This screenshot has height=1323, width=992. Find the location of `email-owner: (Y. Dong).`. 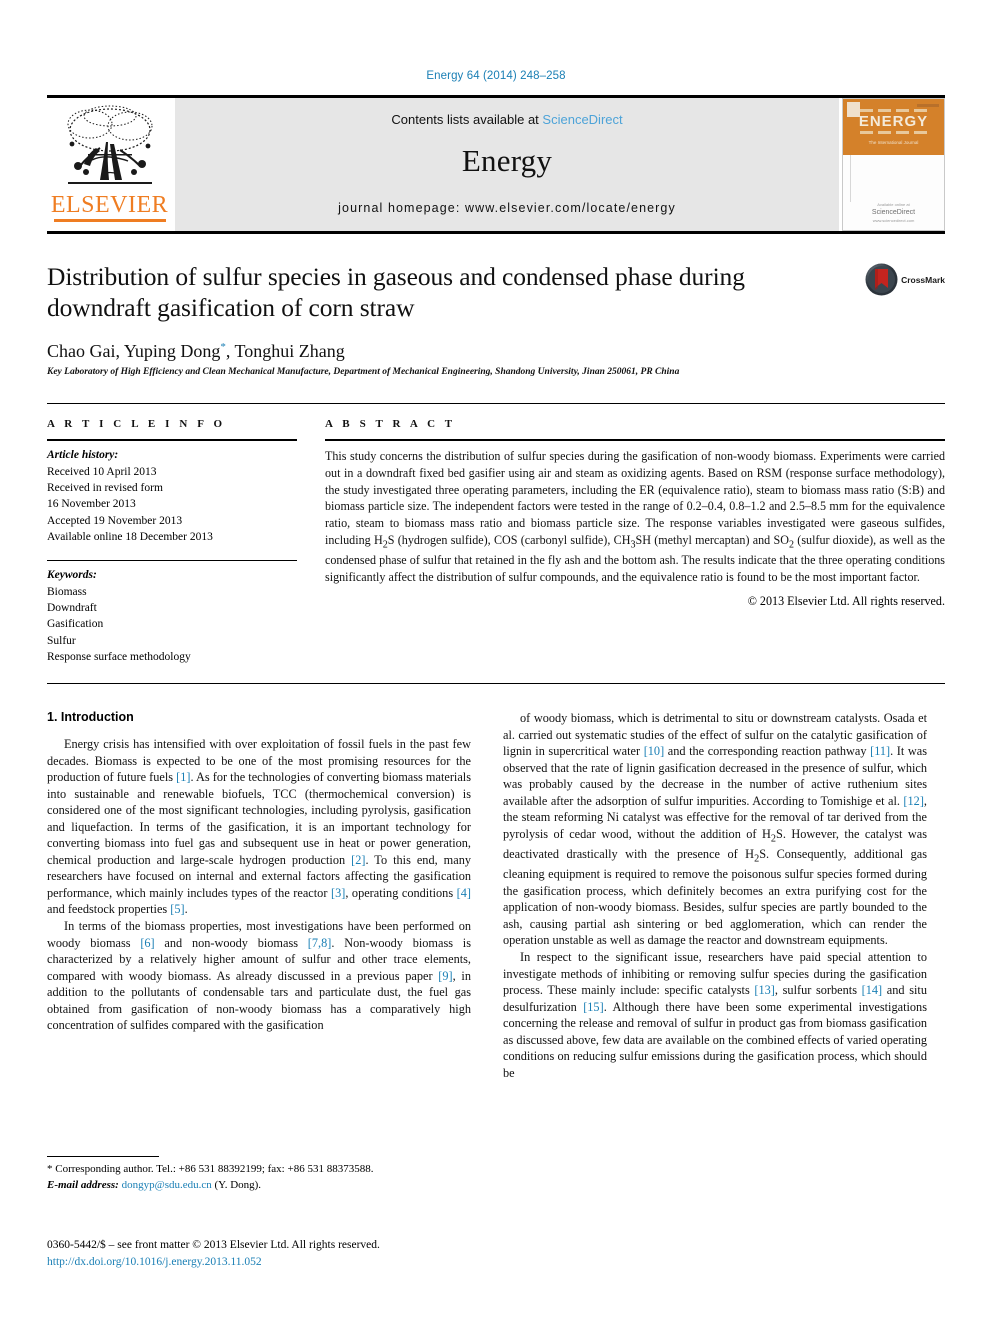

email-owner: (Y. Dong). is located at coordinates (238, 1184).